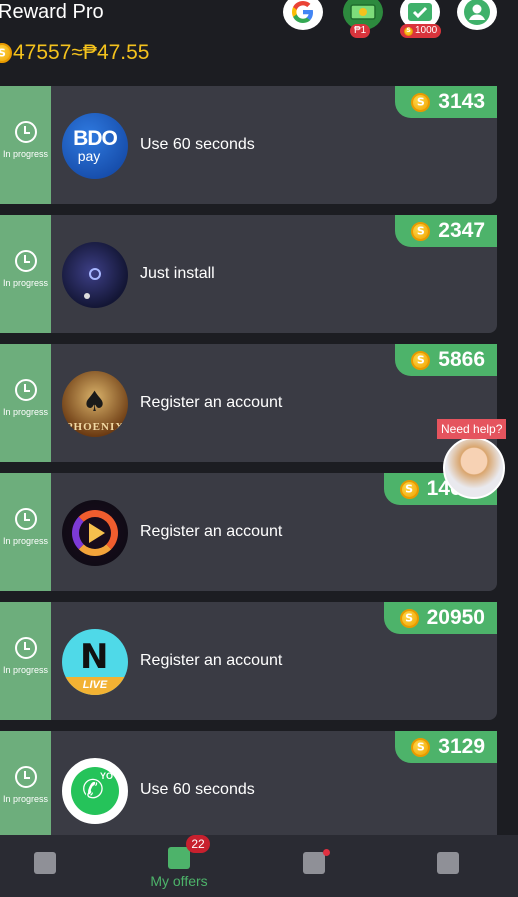  I want to click on nav-card, so click(448, 866).